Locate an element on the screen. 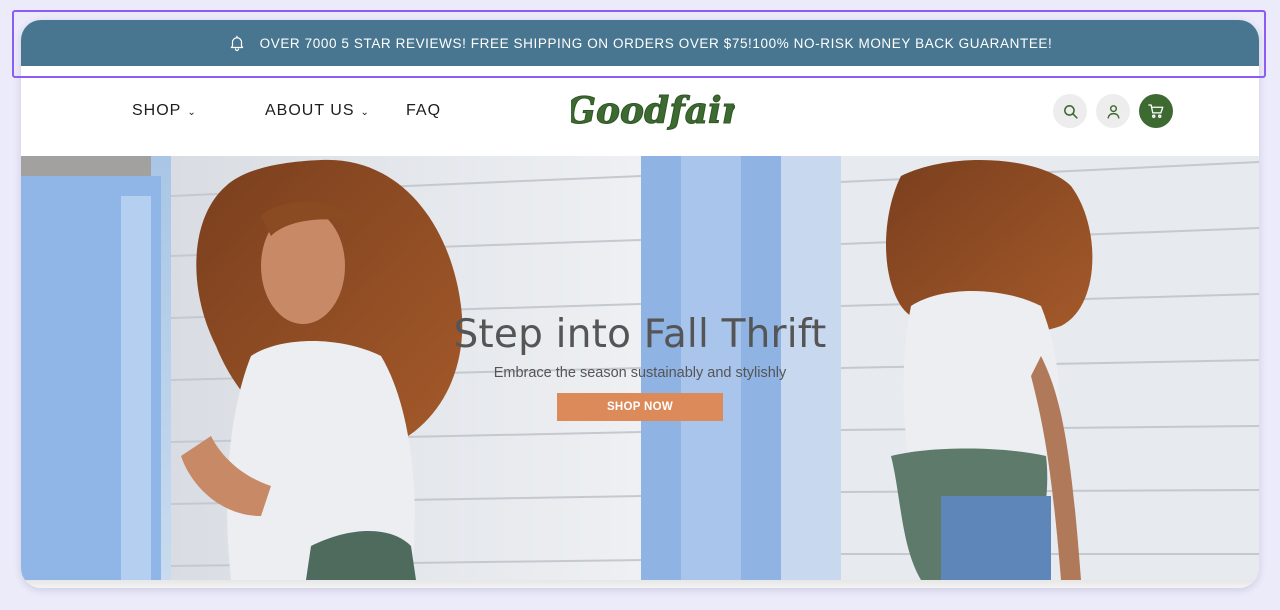  account-icon is located at coordinates (1113, 111).